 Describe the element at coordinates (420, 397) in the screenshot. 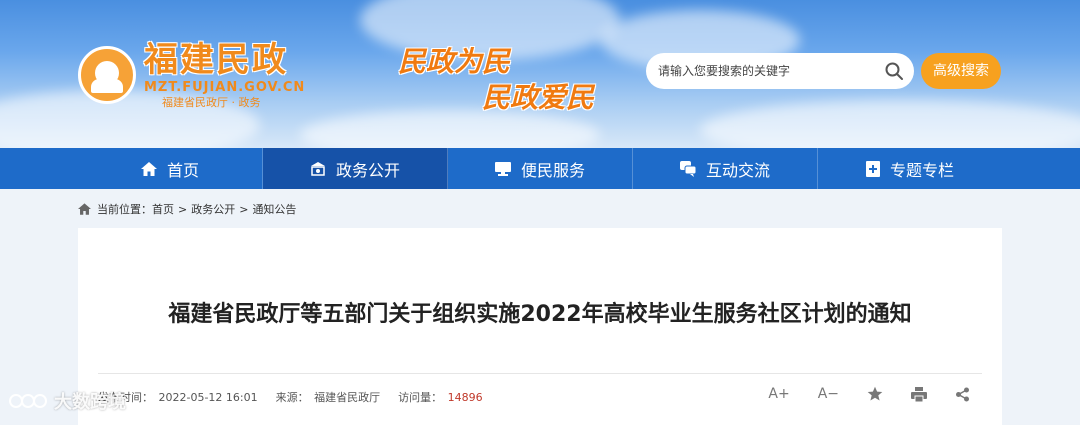

I see `views-label: 访问量：` at that location.